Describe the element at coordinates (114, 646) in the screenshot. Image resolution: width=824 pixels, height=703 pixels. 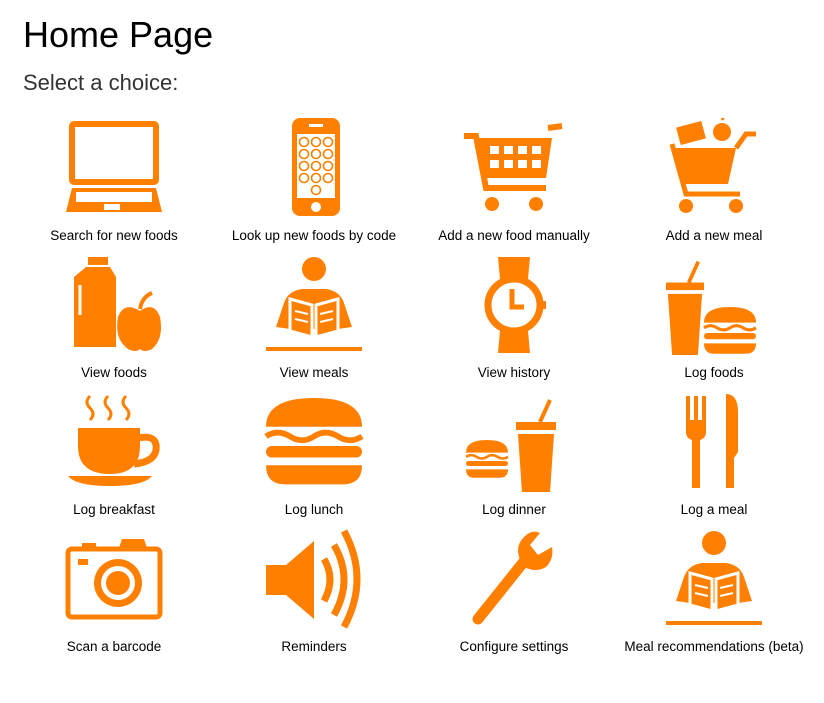
I see `choice-label: Scan a barcode` at that location.